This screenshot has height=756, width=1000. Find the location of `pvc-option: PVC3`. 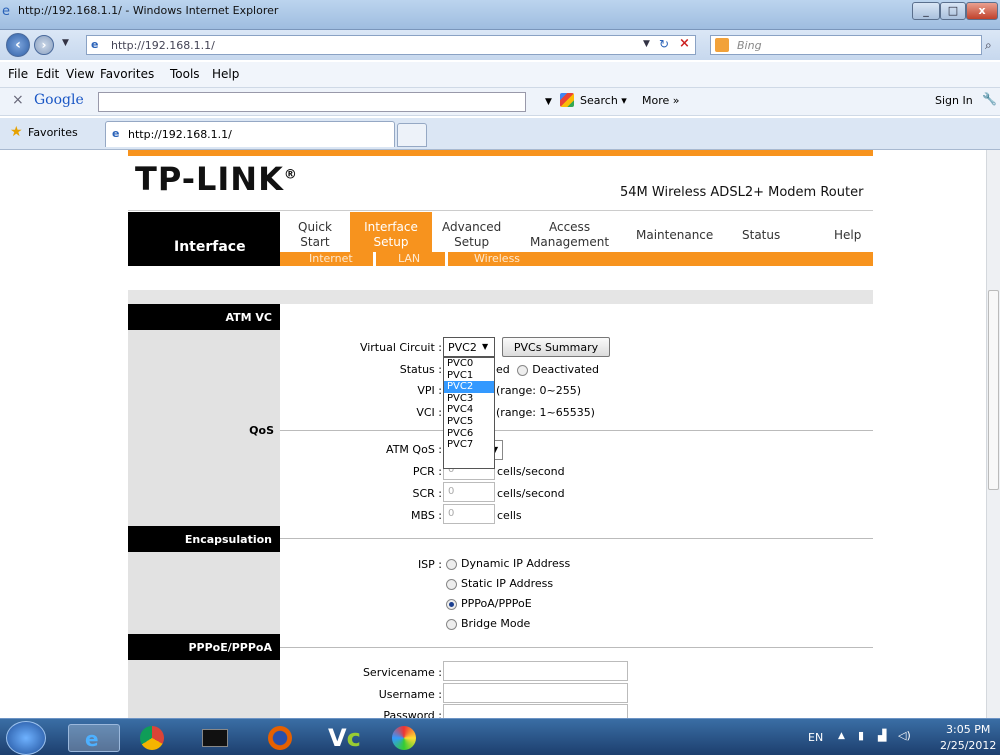

pvc-option: PVC3 is located at coordinates (469, 399).